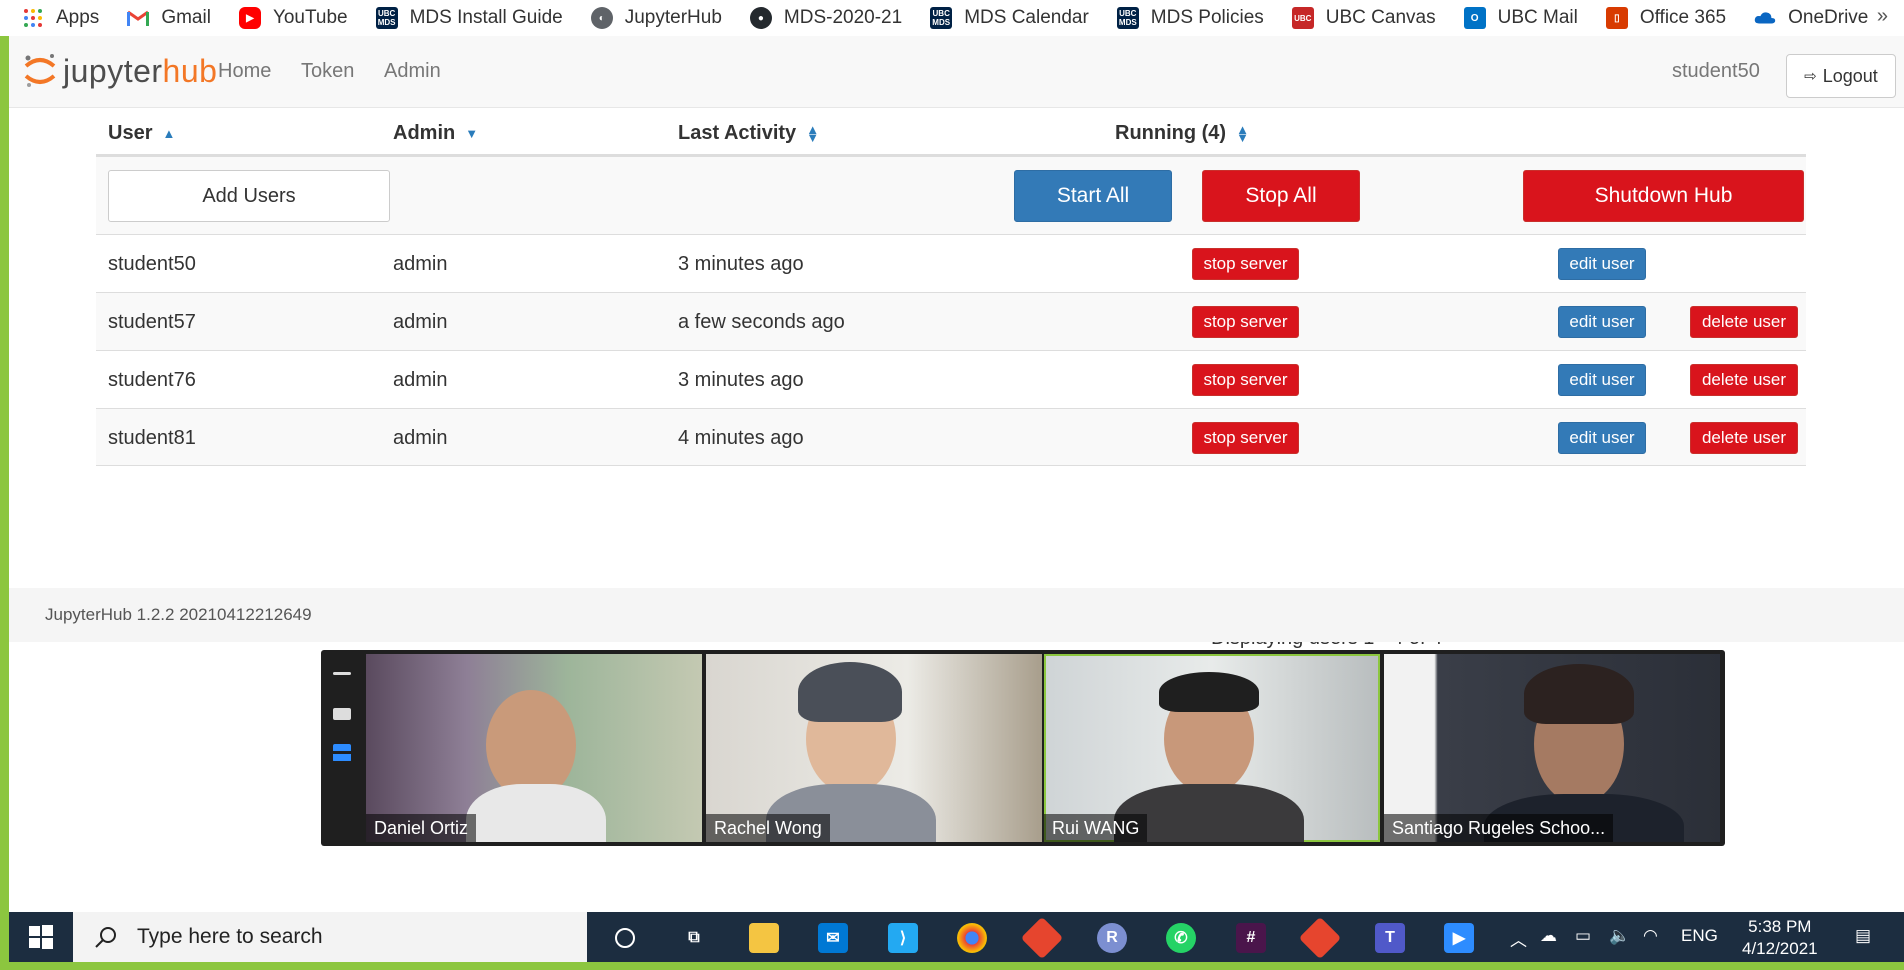  Describe the element at coordinates (1112, 938) in the screenshot. I see `r-icon: R` at that location.